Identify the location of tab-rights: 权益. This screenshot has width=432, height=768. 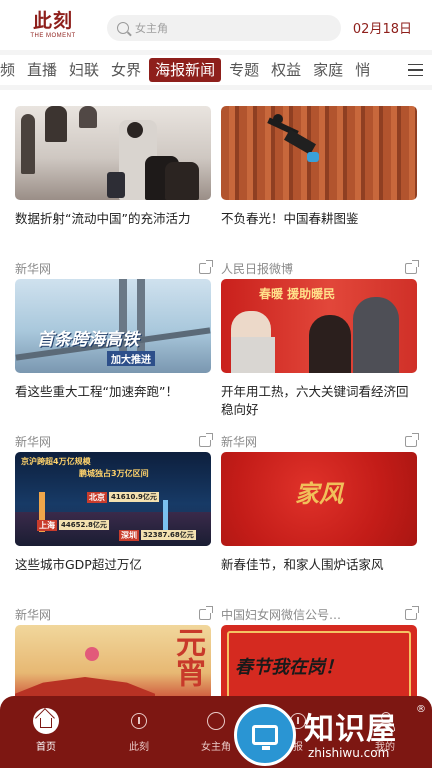
(286, 70).